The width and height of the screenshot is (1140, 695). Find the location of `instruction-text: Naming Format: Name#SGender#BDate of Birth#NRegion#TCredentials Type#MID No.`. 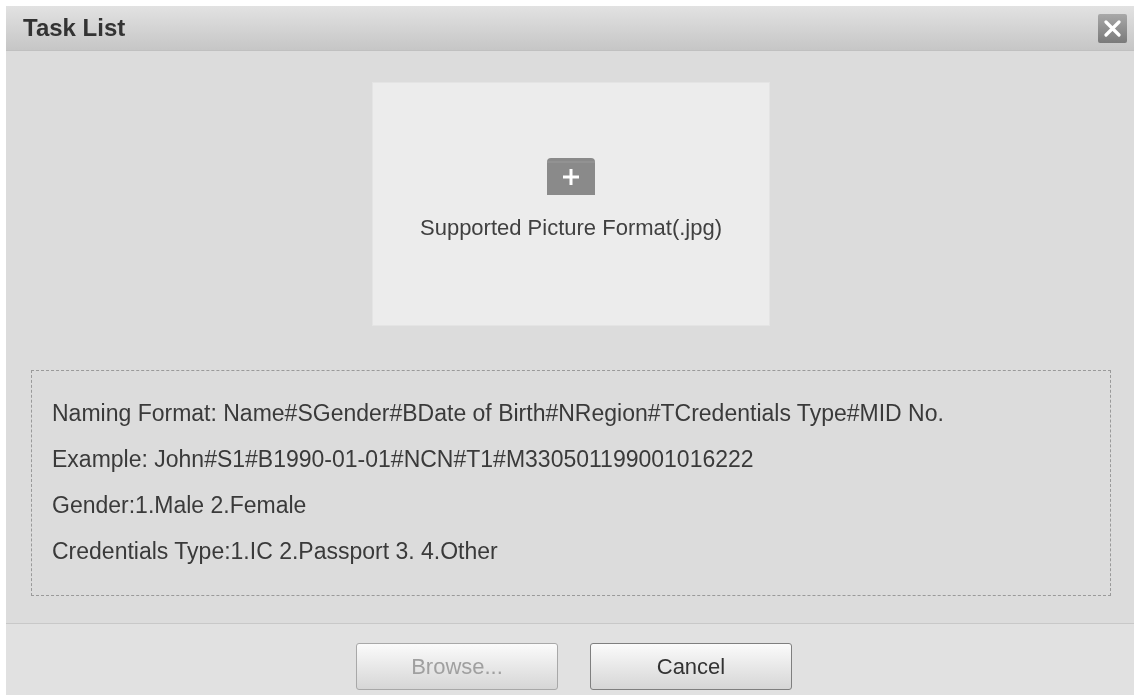

instruction-text: Naming Format: Name#SGender#BDate of Birth#NRegion#TCredentials Type#MID No. is located at coordinates (498, 413).